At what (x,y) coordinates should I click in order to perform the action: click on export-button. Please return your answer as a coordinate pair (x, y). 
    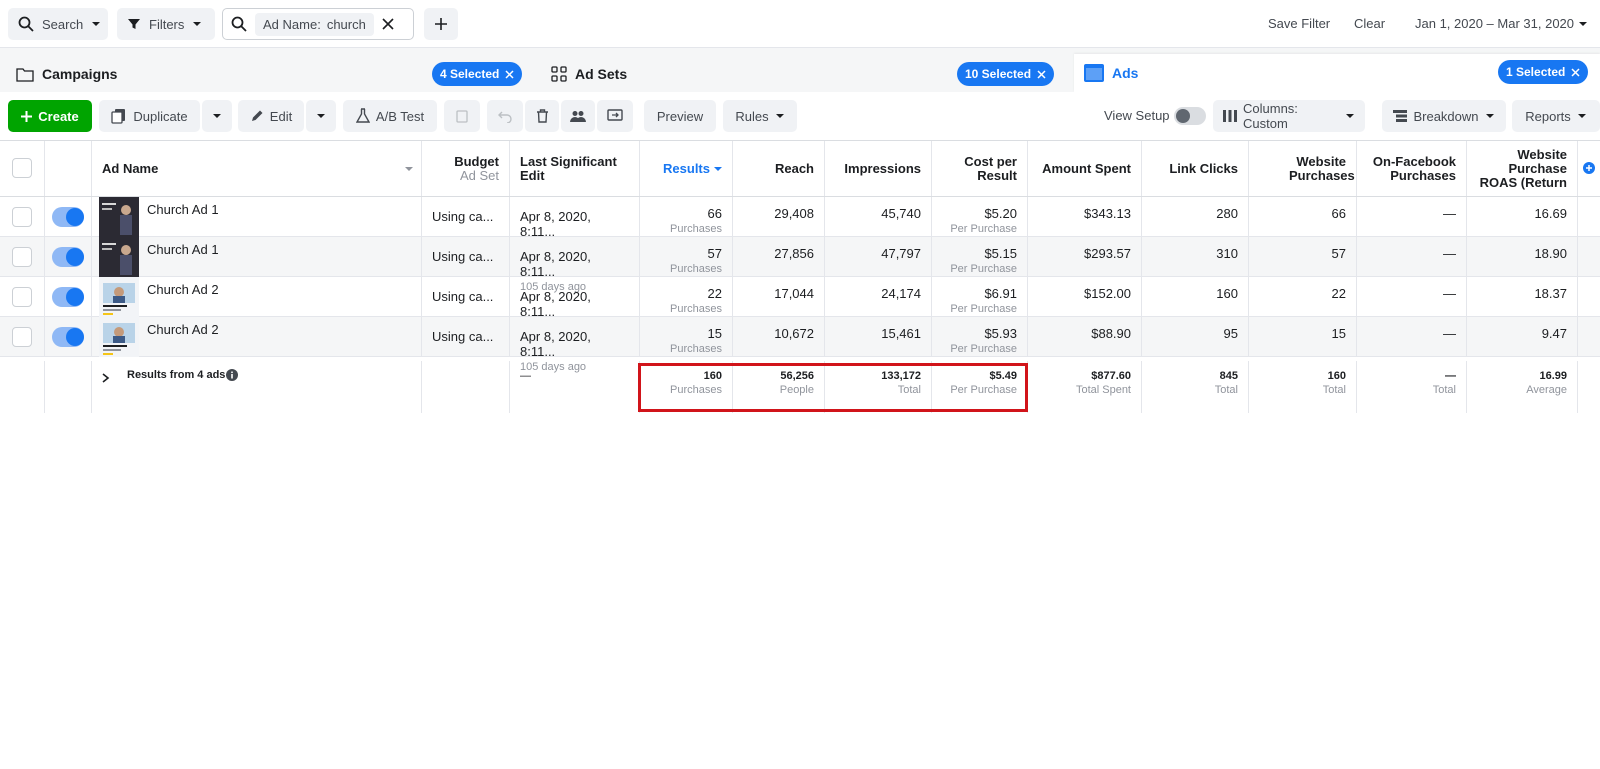
    Looking at the image, I should click on (615, 116).